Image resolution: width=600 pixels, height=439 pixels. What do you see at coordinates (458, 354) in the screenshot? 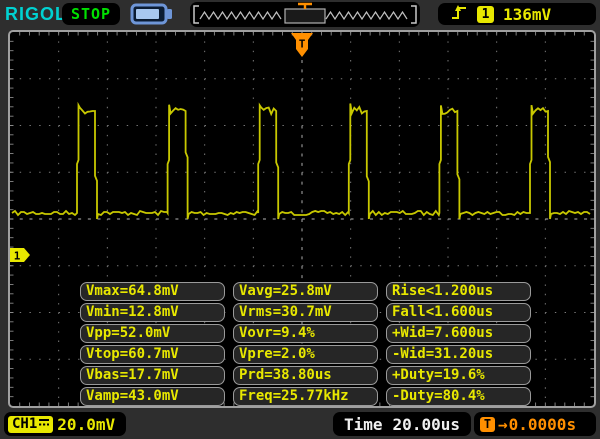
I see `measurement-cell: -Wid=31.20us` at bounding box center [458, 354].